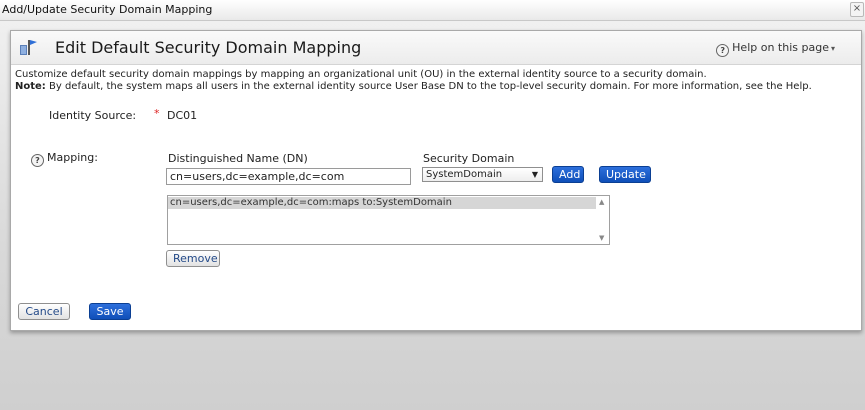 Image resolution: width=865 pixels, height=410 pixels. Describe the element at coordinates (238, 158) in the screenshot. I see `dn-header: Distinguished Name (DN)` at that location.